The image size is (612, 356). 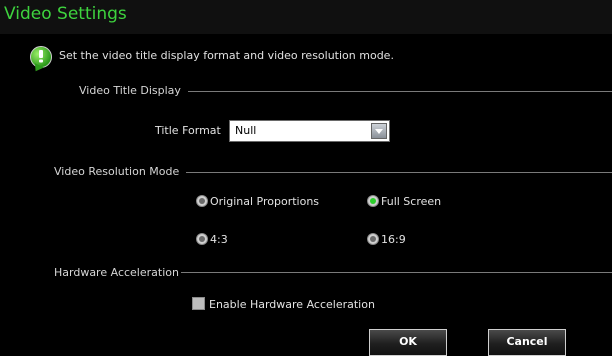 I want to click on radio-label-original-proportions: Original Proportions, so click(x=265, y=201).